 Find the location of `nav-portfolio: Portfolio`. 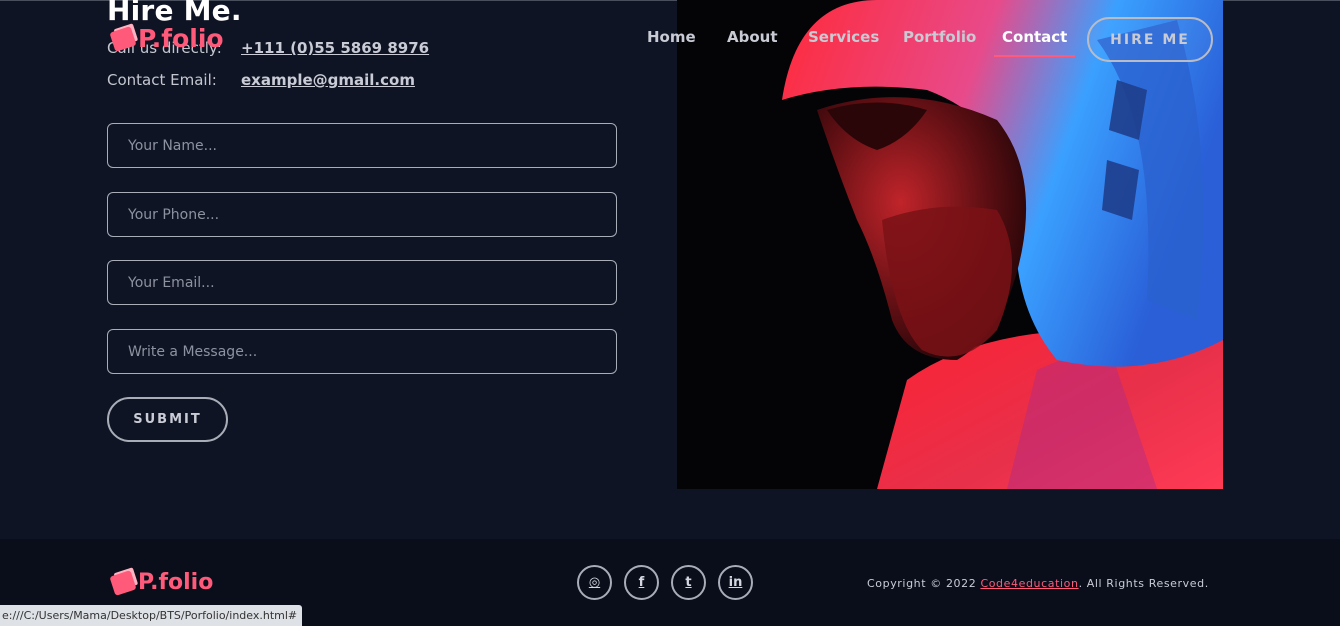

nav-portfolio: Portfolio is located at coordinates (939, 37).